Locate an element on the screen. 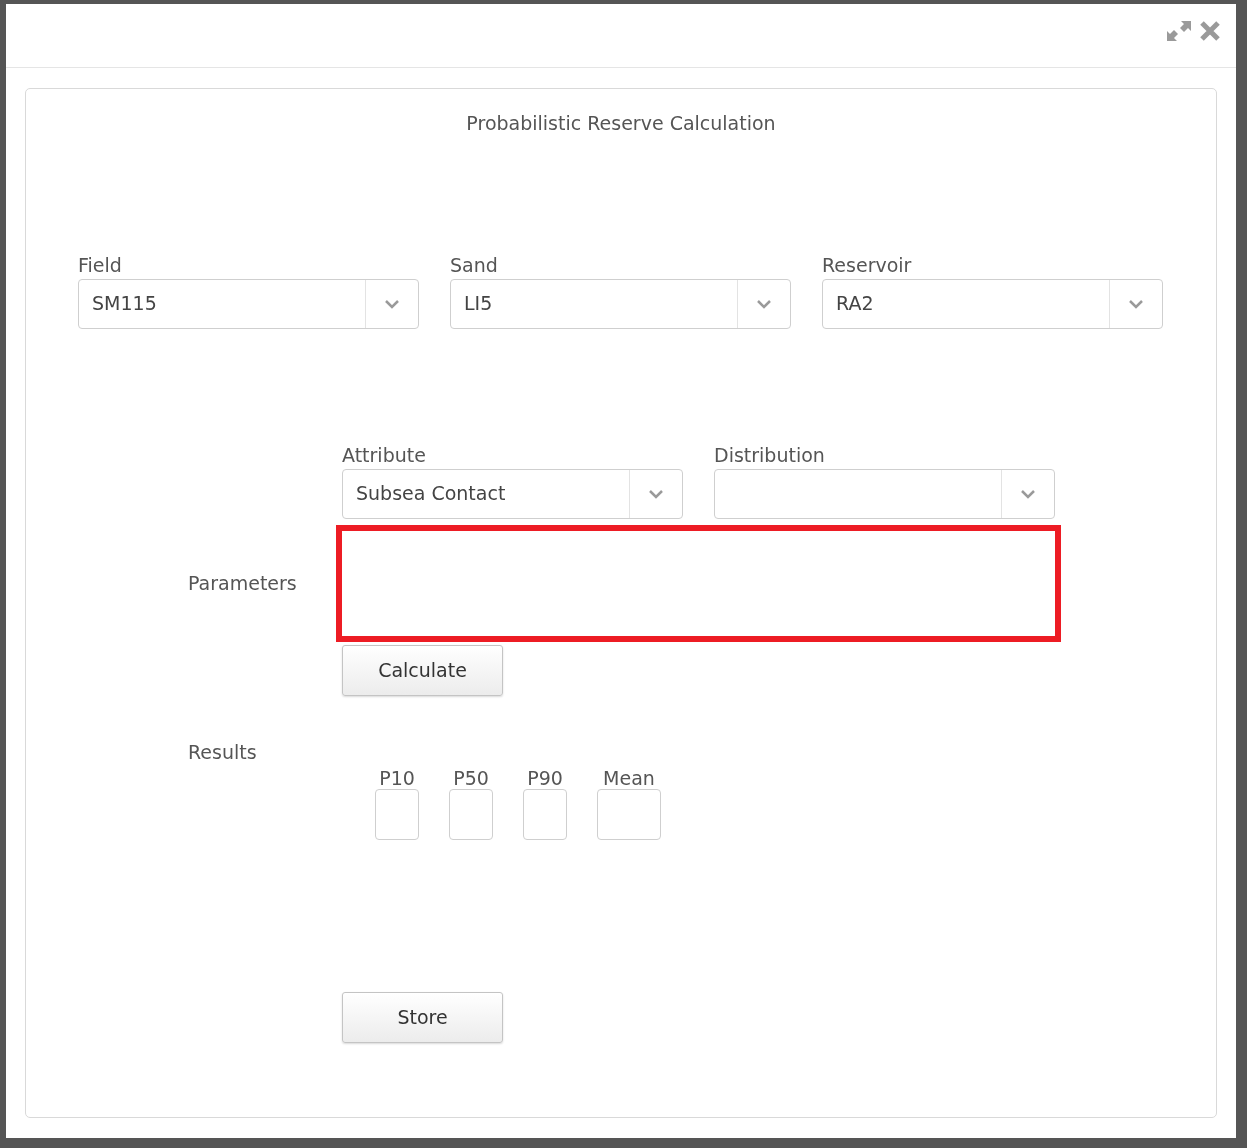  close-icon is located at coordinates (1210, 30).